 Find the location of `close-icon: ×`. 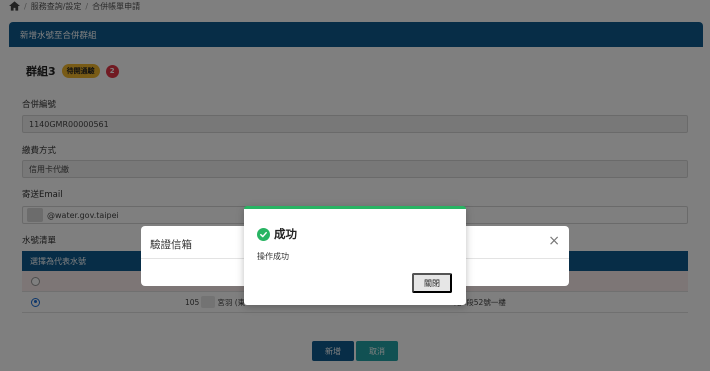

close-icon: × is located at coordinates (554, 241).